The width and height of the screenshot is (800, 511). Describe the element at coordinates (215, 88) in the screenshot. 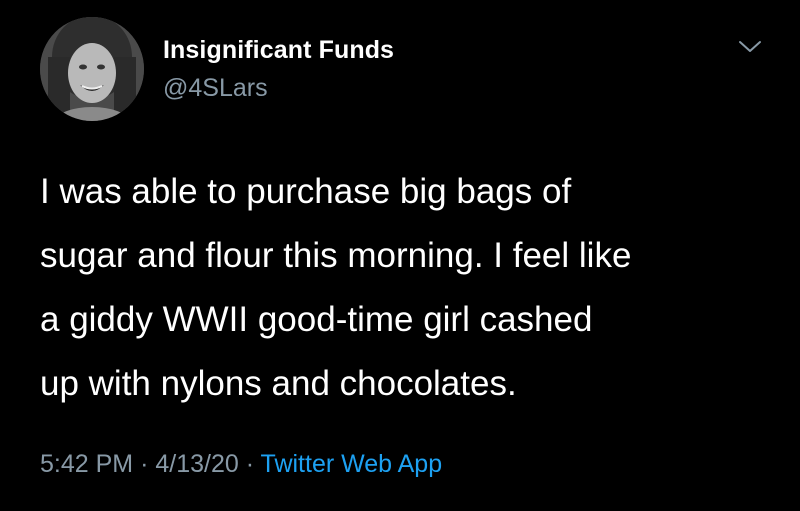

I see `user-handle: @4SLars` at that location.